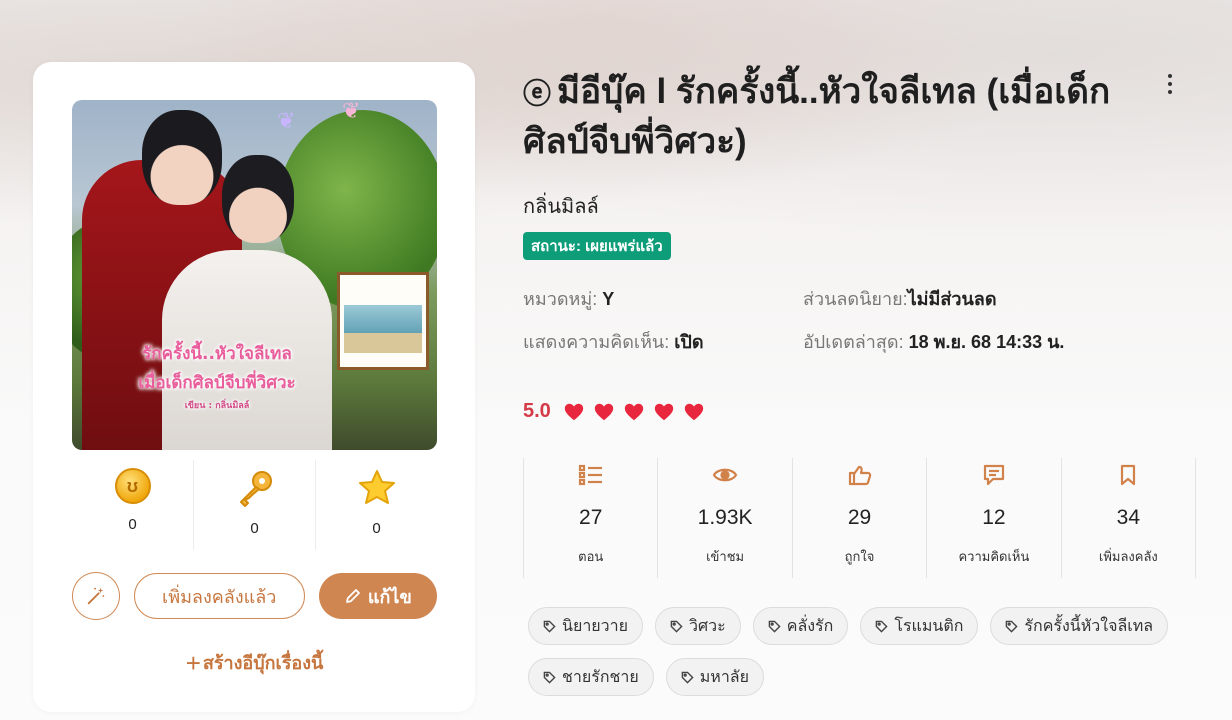 This screenshot has height=720, width=1232. I want to click on stat-value: 1.93K, so click(725, 517).